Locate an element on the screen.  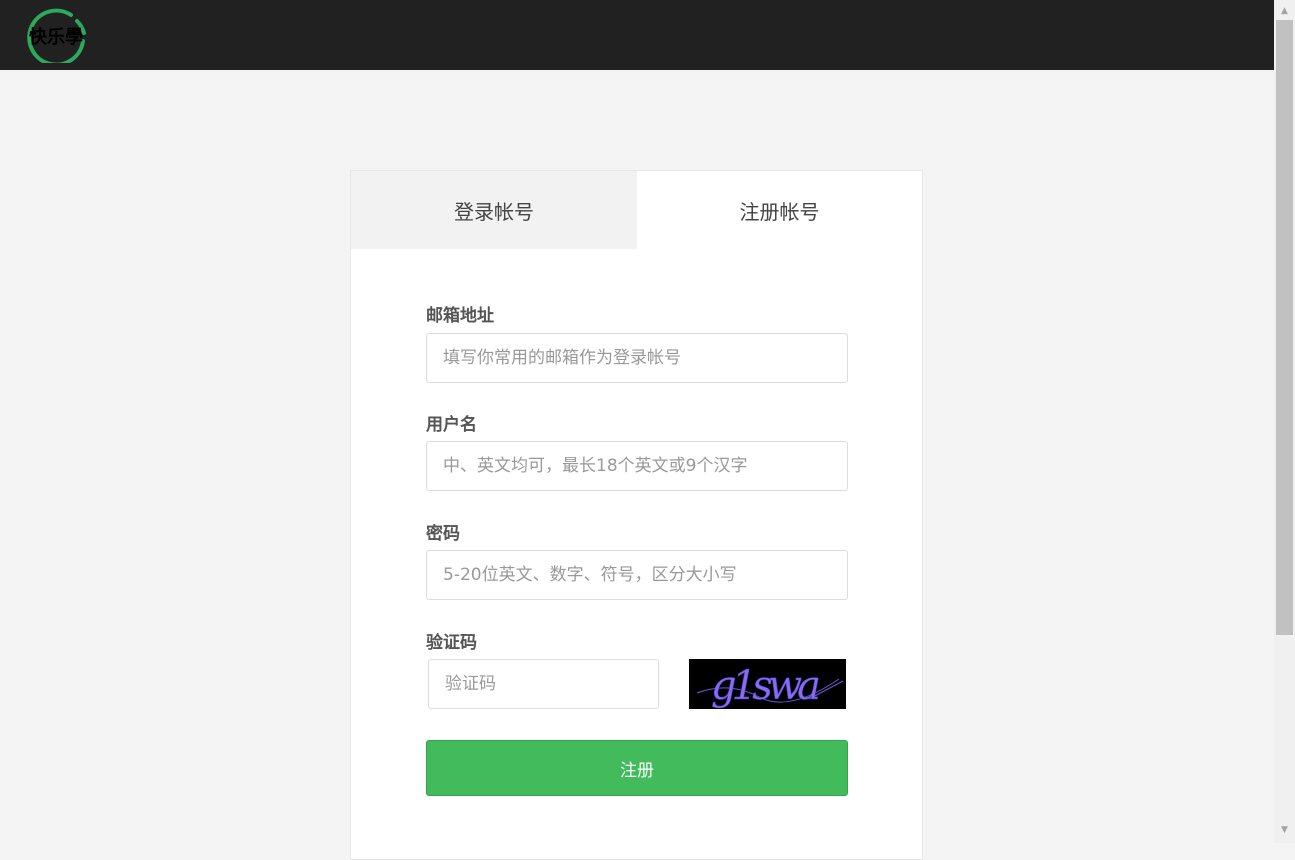
captcha-text: g1swa is located at coordinates (766, 686).